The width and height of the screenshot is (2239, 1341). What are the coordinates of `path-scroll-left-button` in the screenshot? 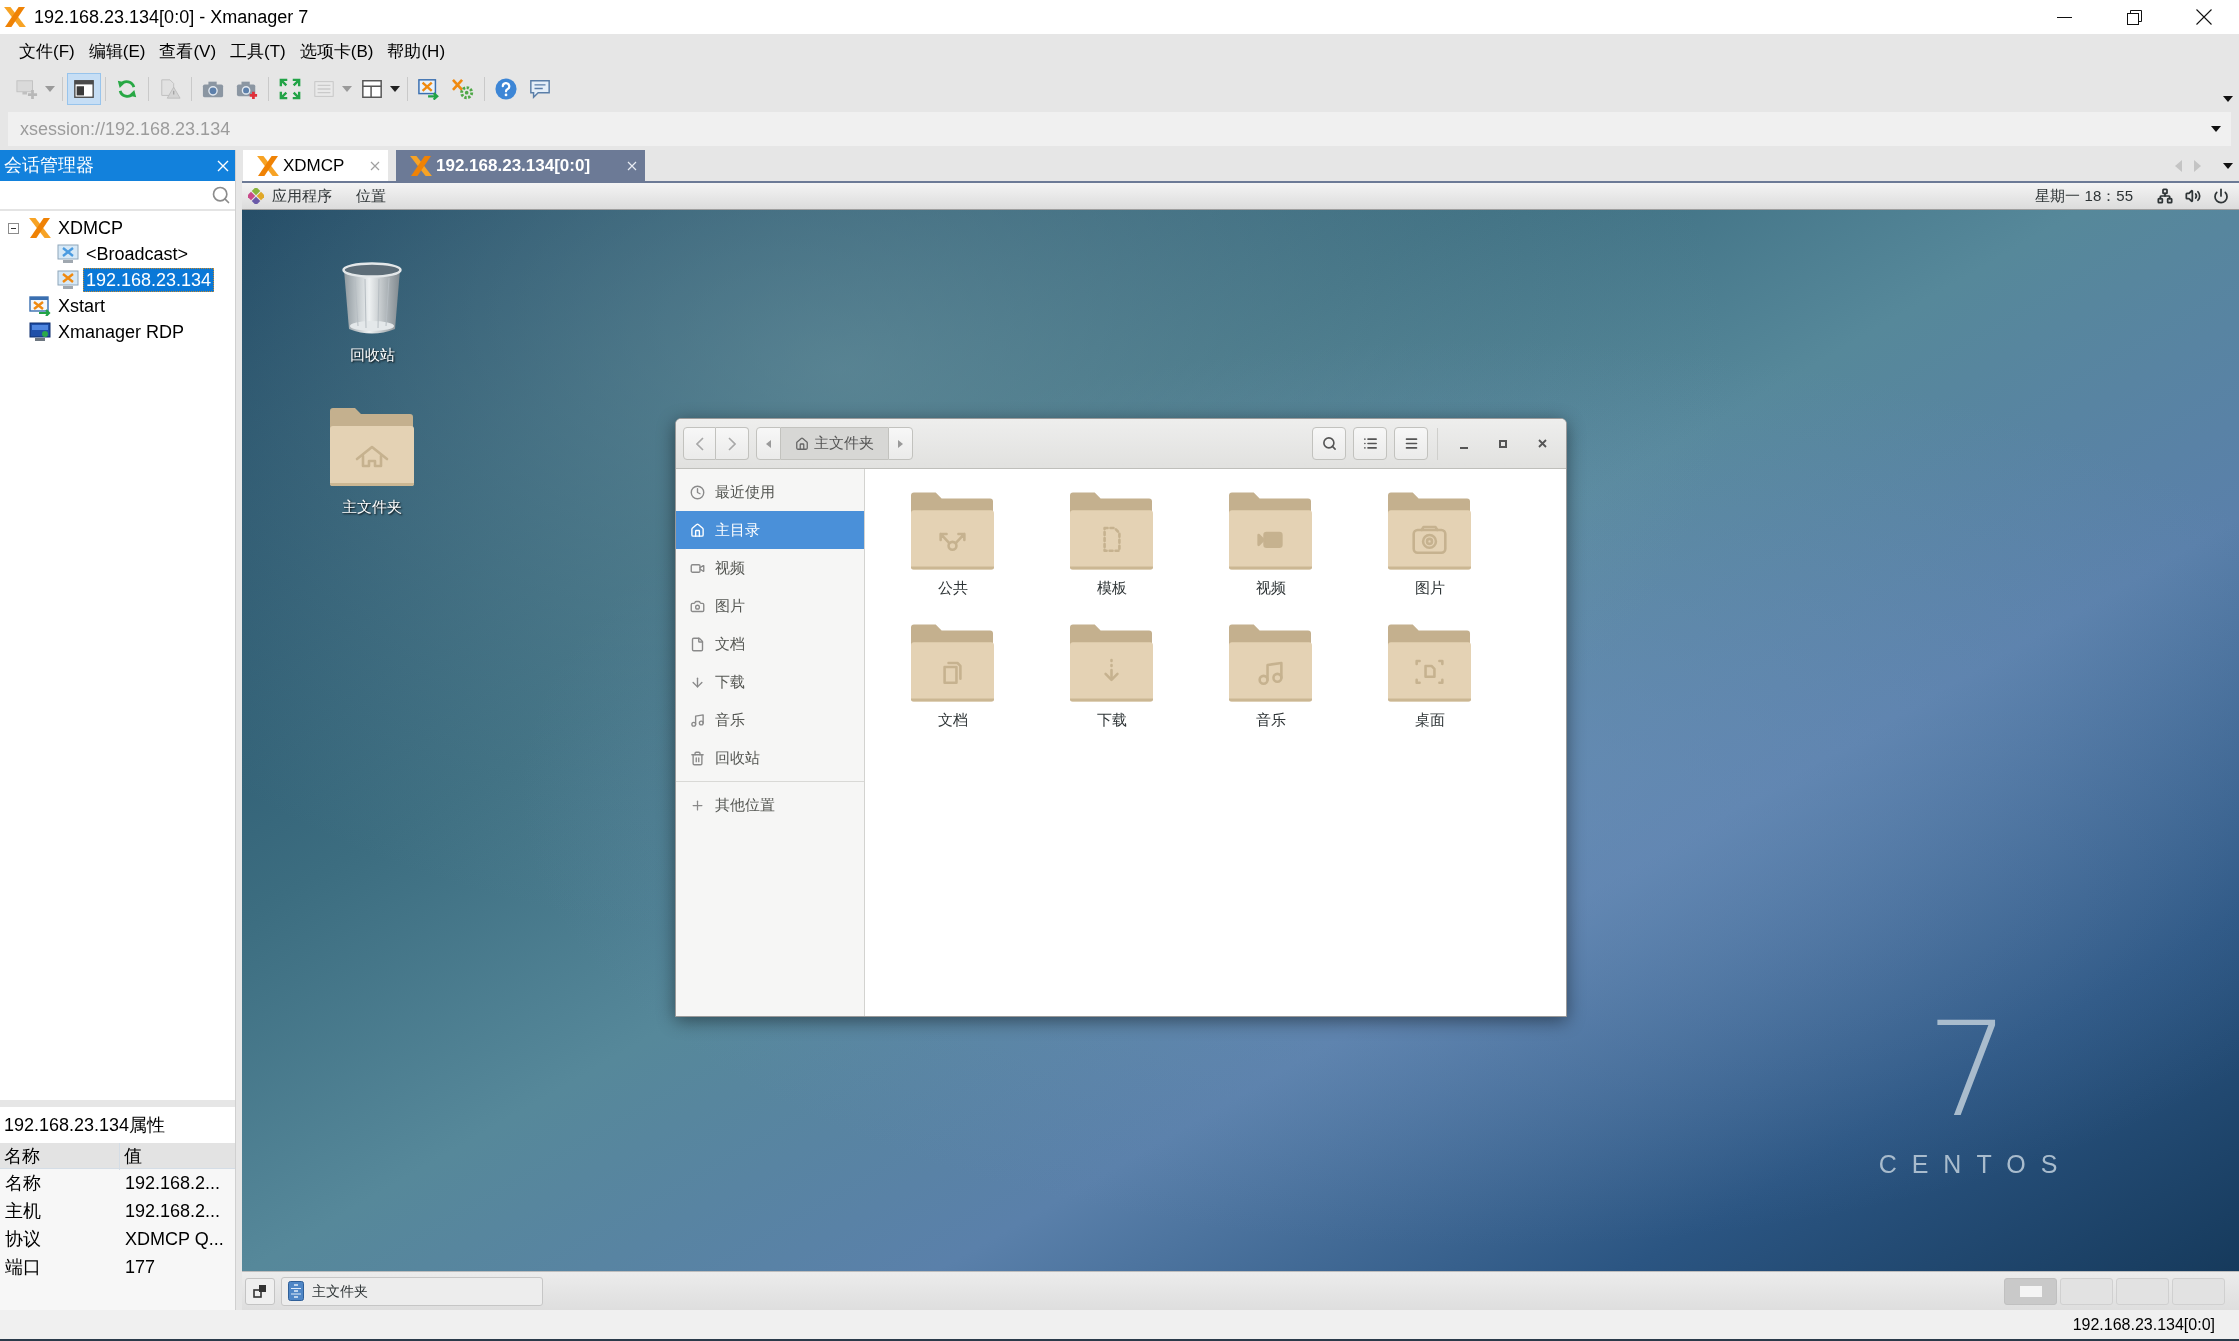 It's located at (768, 443).